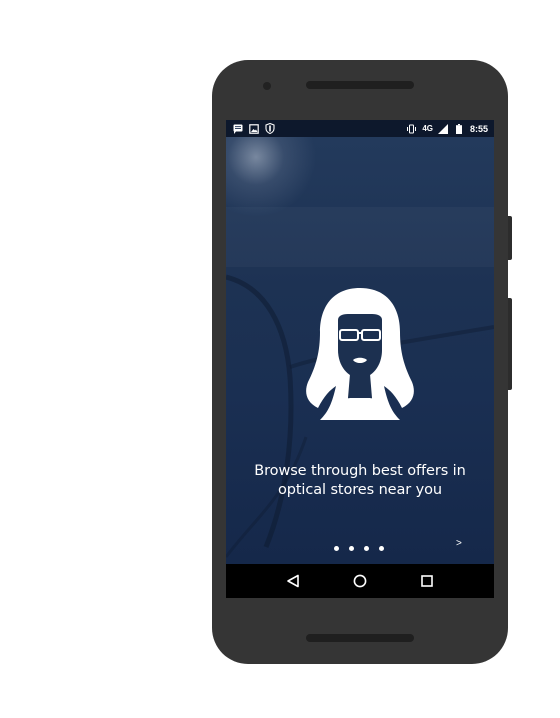 This screenshot has width=560, height=718. I want to click on tagline-line-2: optical stores near you, so click(360, 490).